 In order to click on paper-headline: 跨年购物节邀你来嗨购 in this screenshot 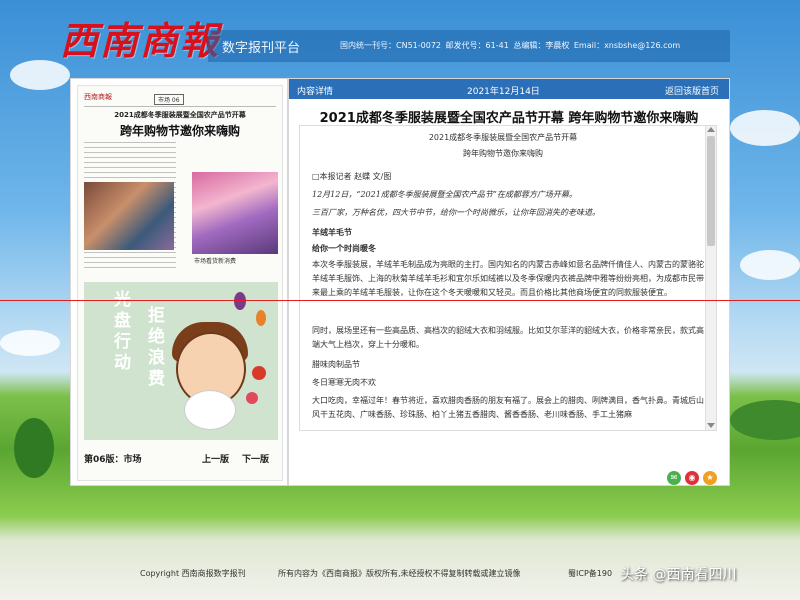, I will do `click(180, 130)`.